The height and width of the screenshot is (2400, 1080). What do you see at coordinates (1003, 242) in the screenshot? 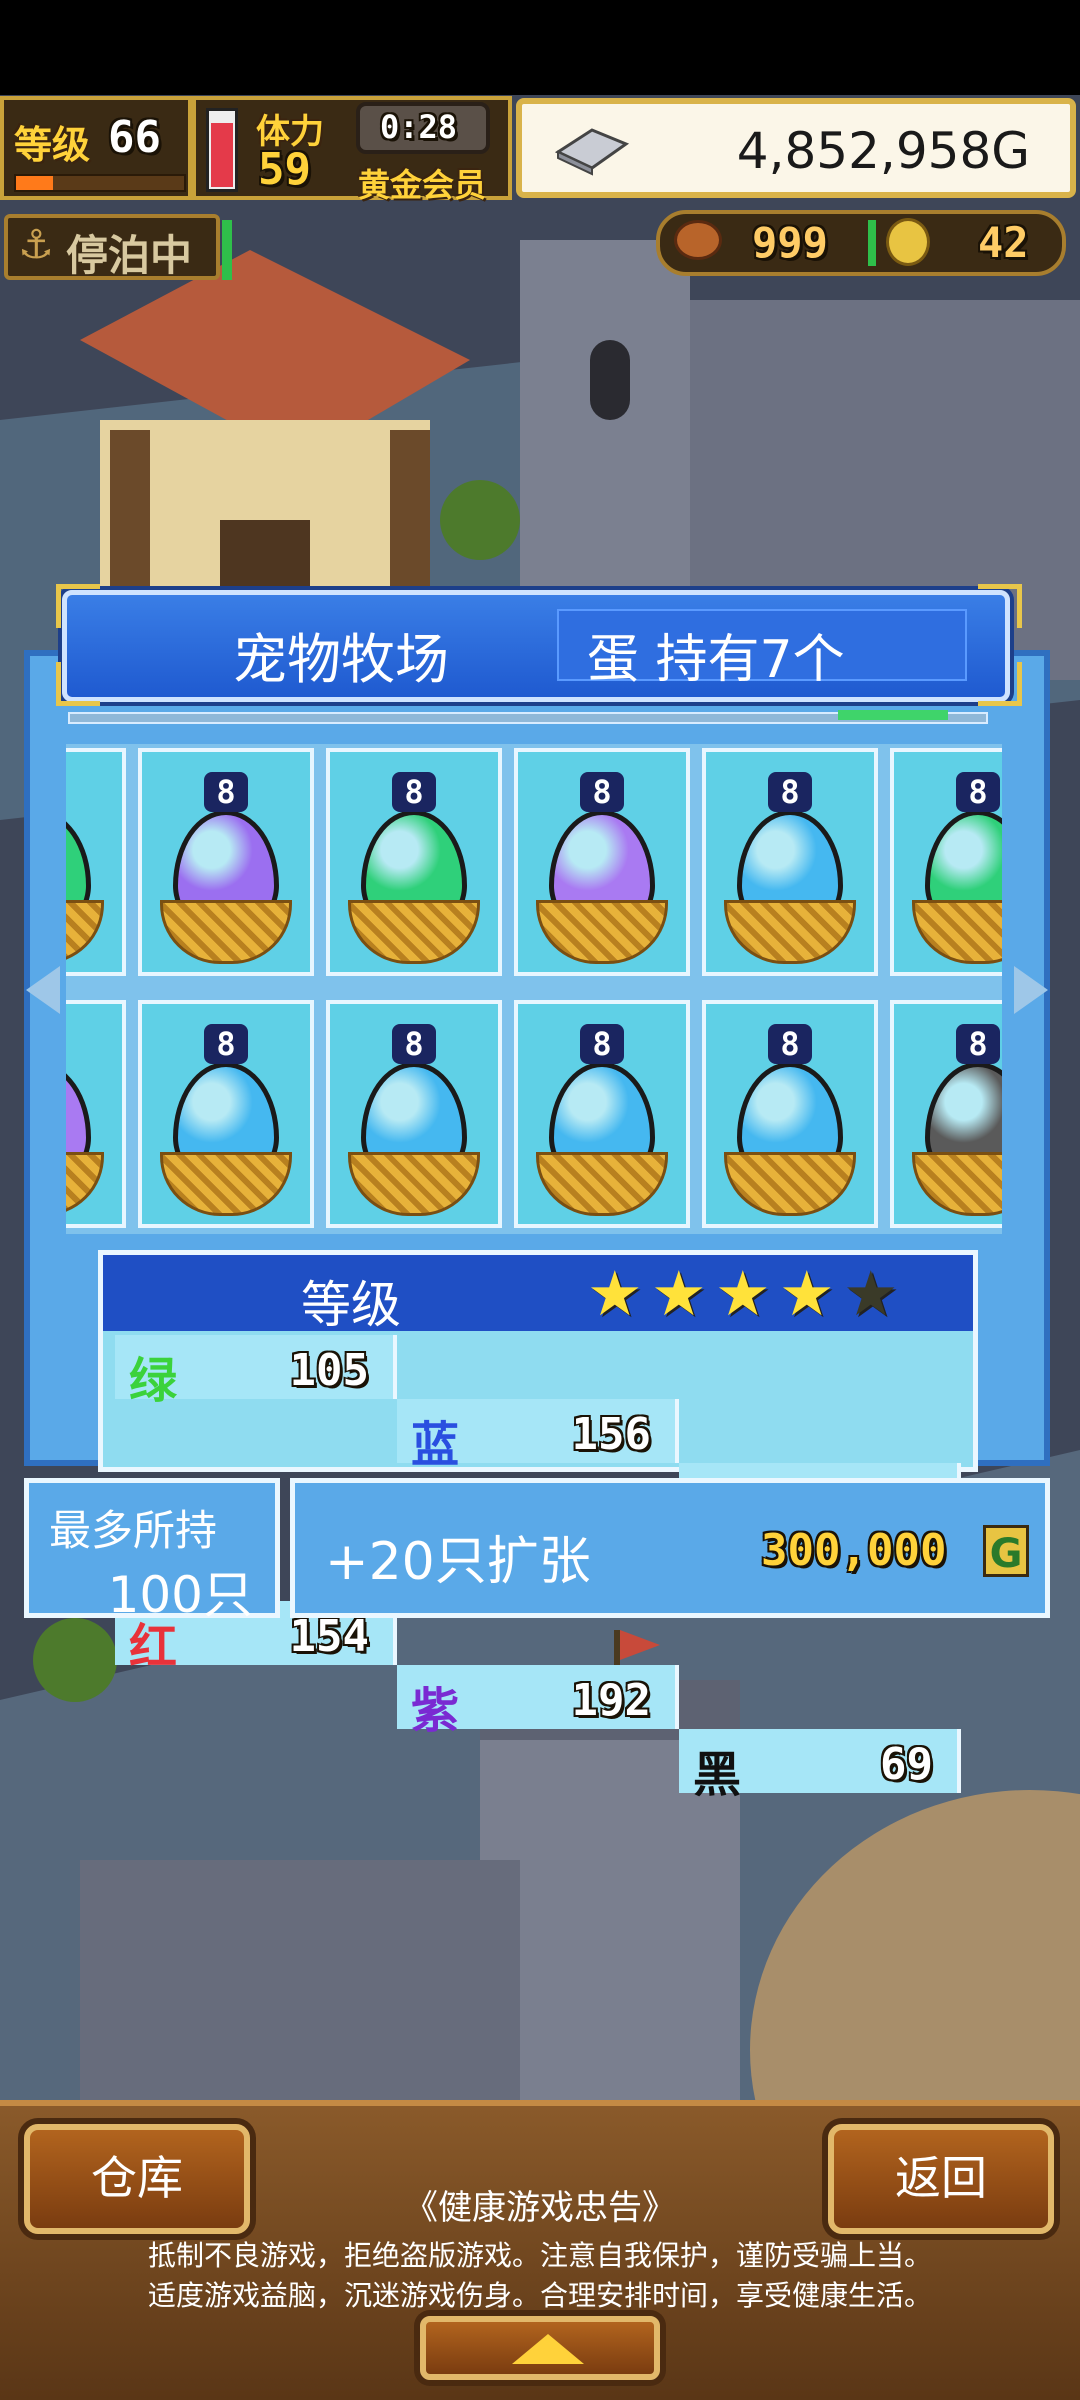
I see `coin-count: 42` at bounding box center [1003, 242].